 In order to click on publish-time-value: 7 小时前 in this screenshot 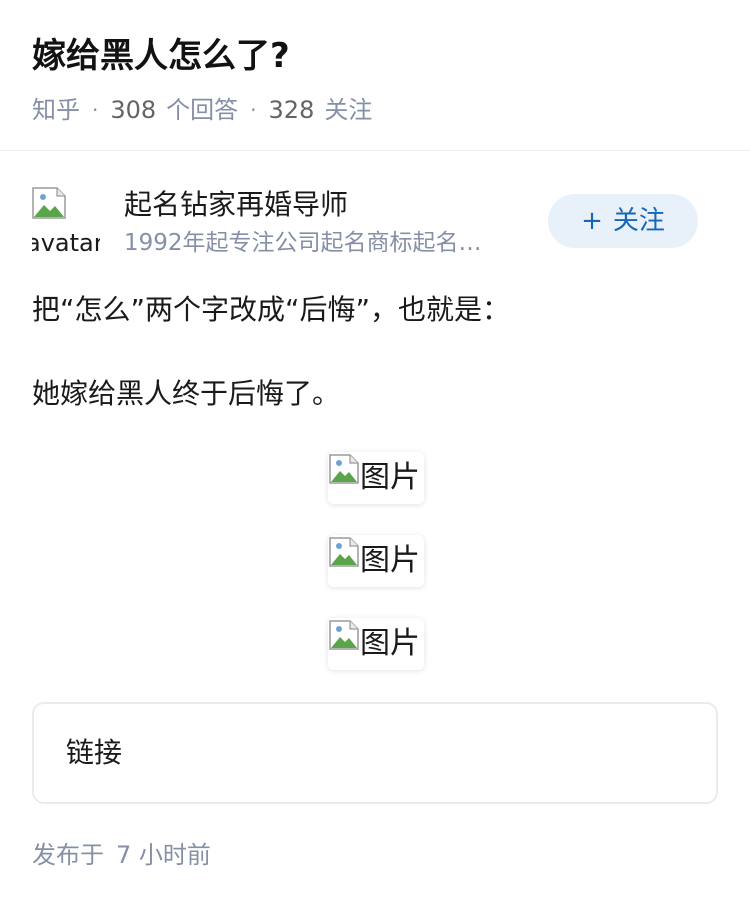, I will do `click(163, 855)`.